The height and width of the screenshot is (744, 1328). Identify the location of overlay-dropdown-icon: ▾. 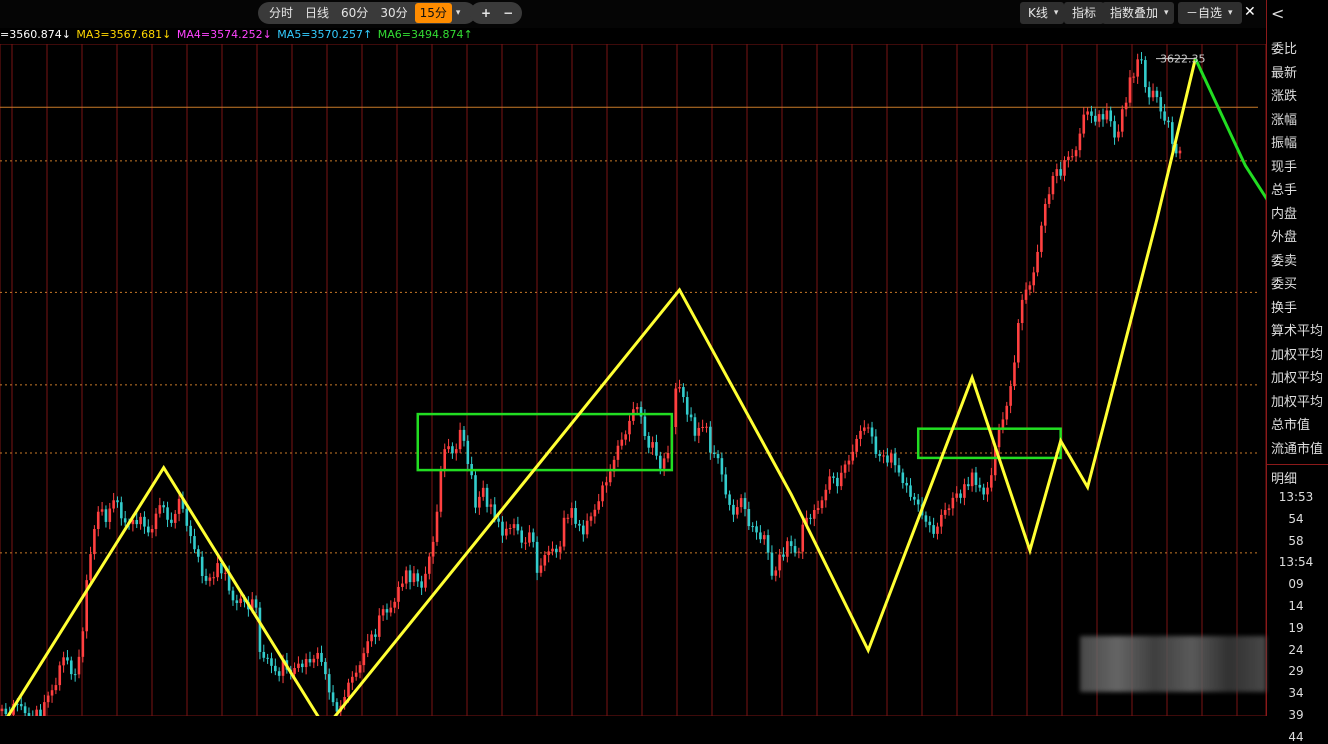
(1166, 13).